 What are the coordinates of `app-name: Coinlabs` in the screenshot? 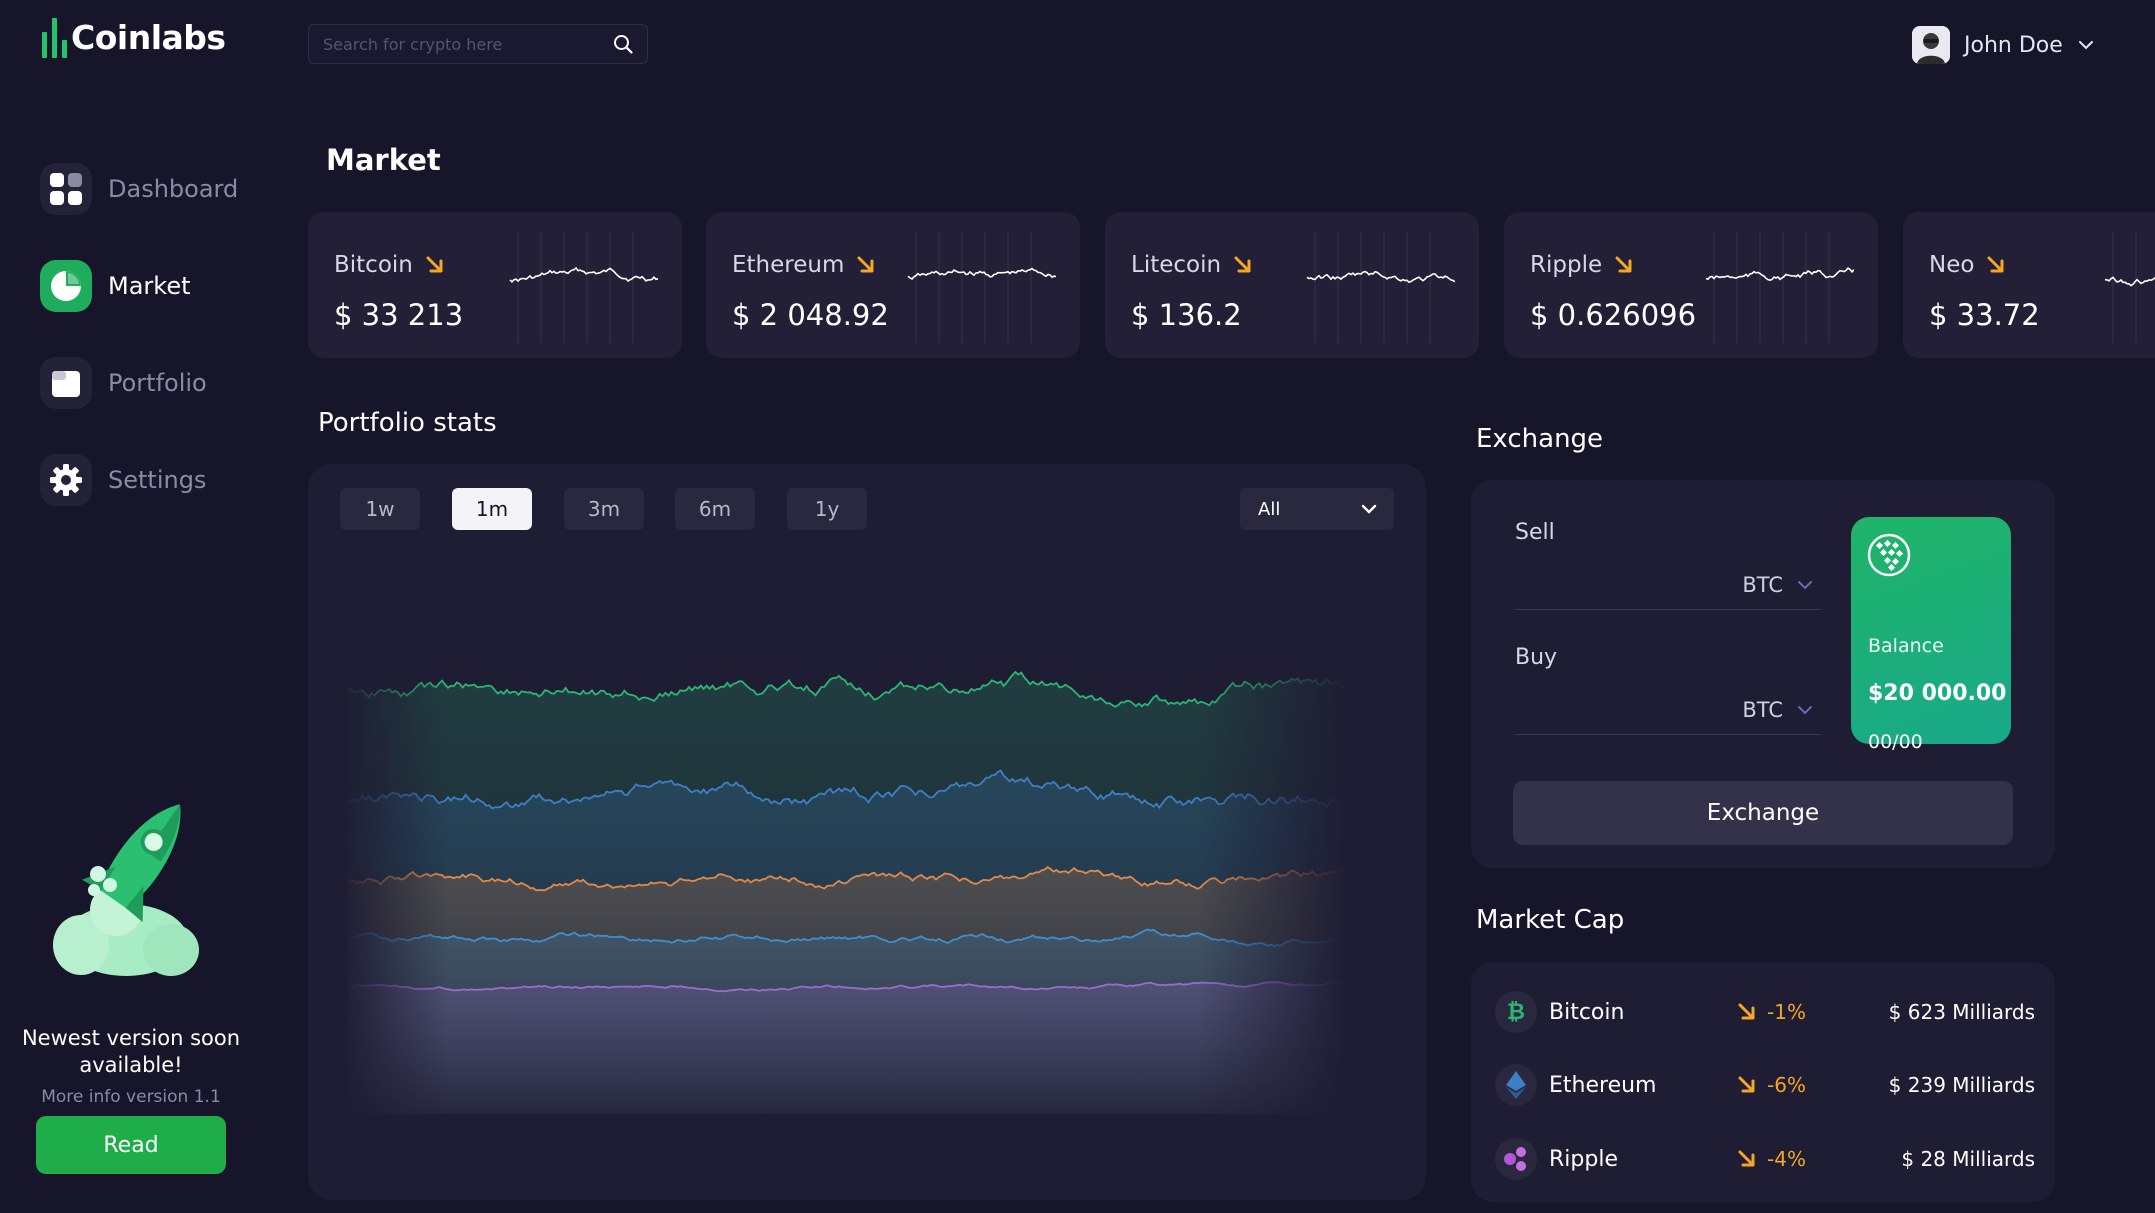 It's located at (148, 37).